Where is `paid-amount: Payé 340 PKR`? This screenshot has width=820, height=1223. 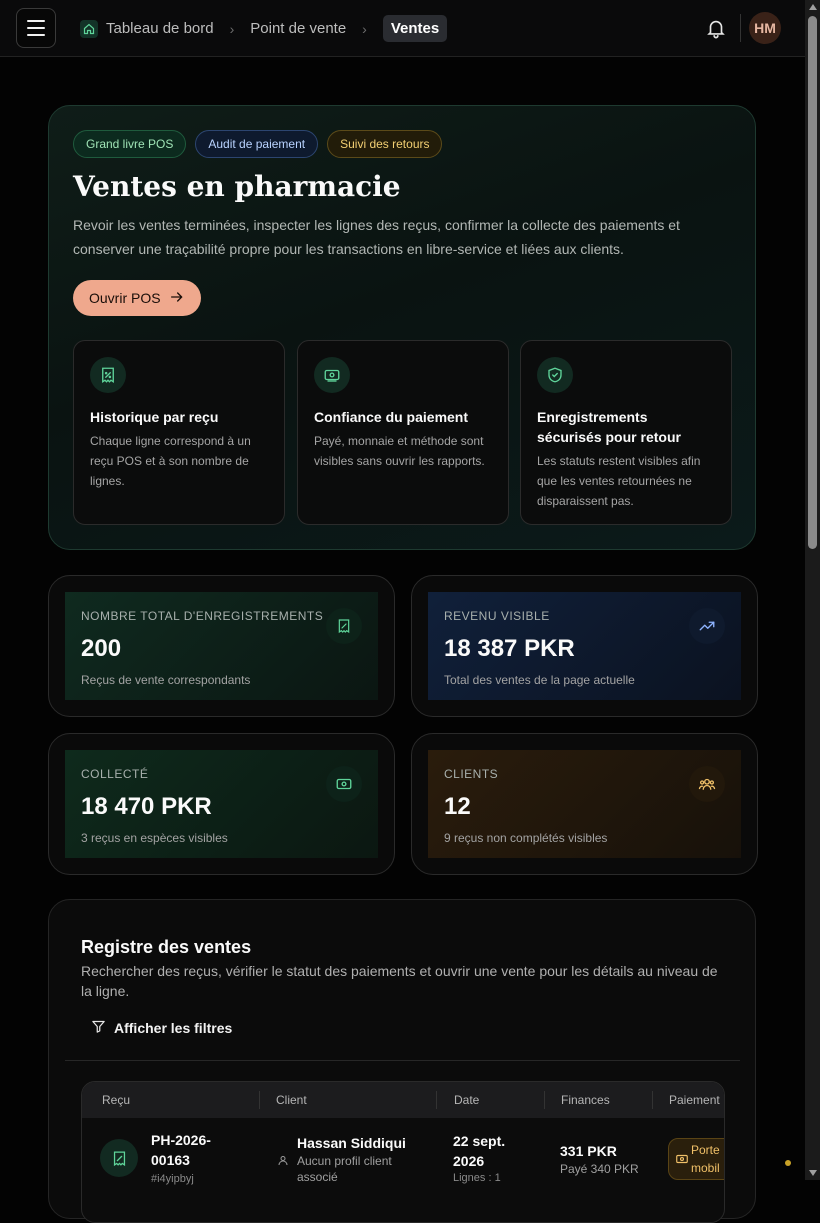
paid-amount: Payé 340 PKR is located at coordinates (599, 1169).